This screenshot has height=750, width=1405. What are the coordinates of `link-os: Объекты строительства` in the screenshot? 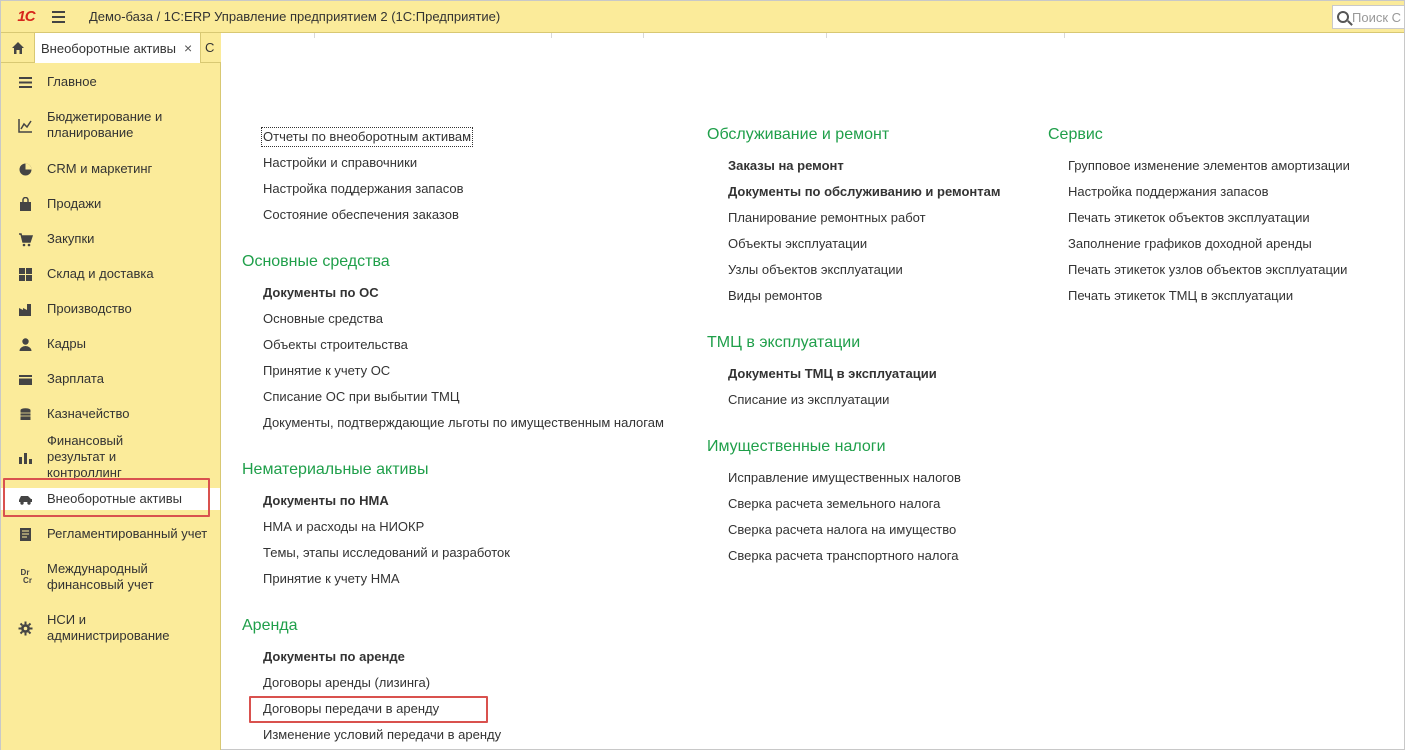 It's located at (335, 345).